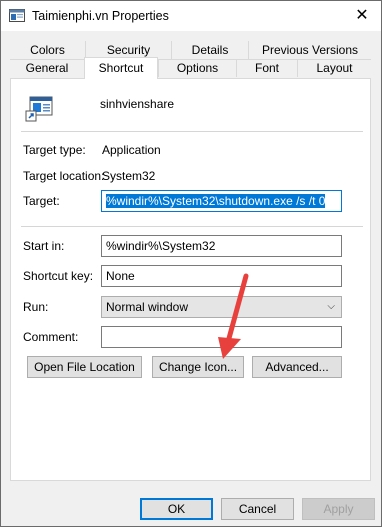 Image resolution: width=382 pixels, height=528 pixels. What do you see at coordinates (216, 201) in the screenshot?
I see `target-selected-text: %windir%\System32\shutdown.exe /s /t 0` at bounding box center [216, 201].